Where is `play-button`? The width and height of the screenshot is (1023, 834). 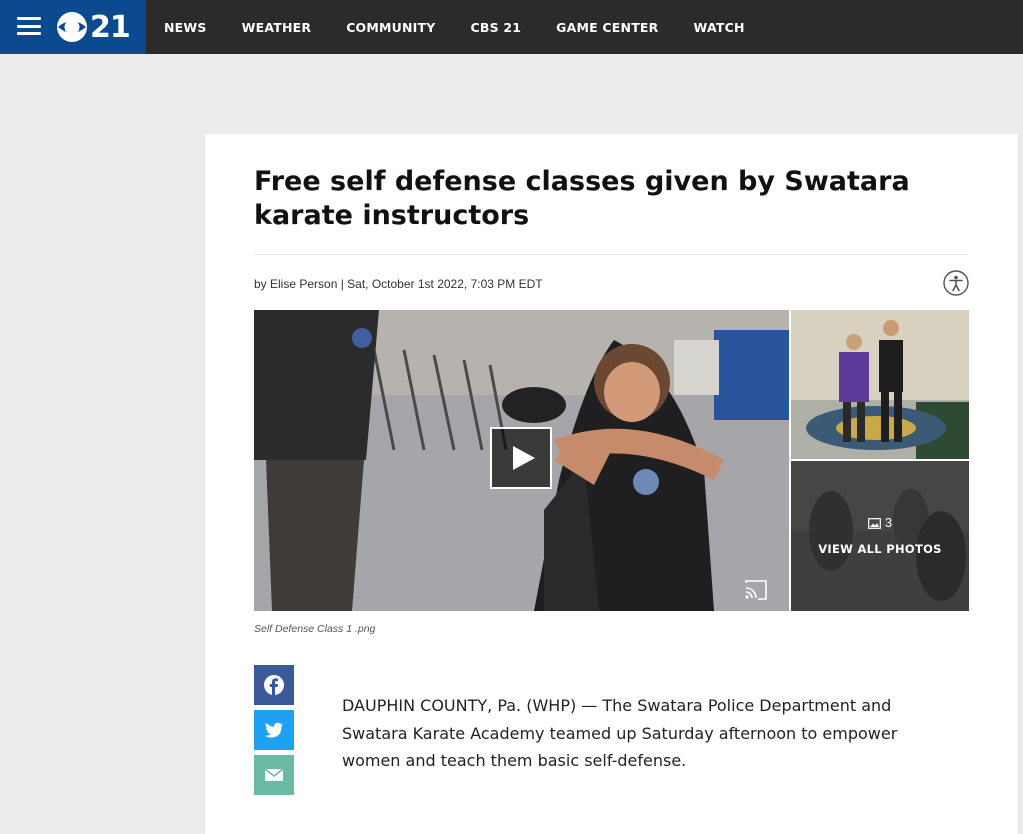 play-button is located at coordinates (521, 458).